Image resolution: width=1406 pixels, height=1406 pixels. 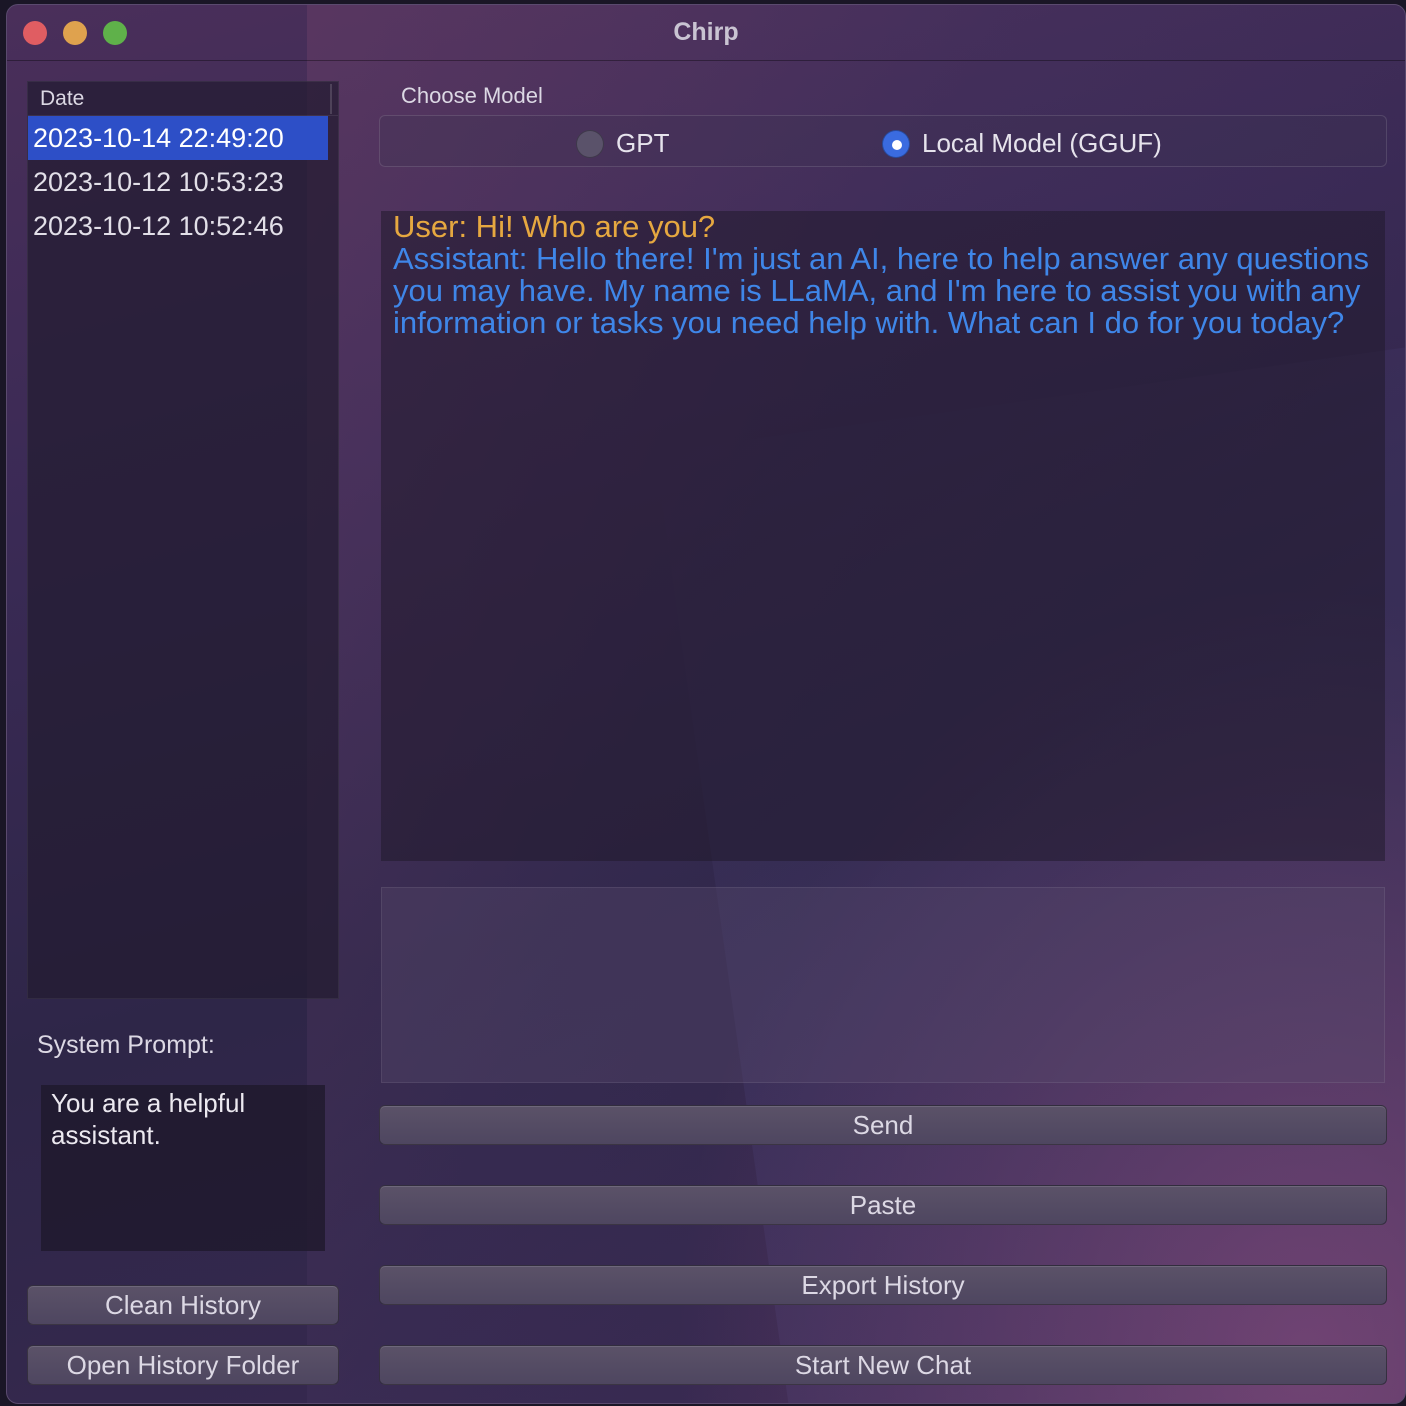 I want to click on paste-button: Paste, so click(x=883, y=1205).